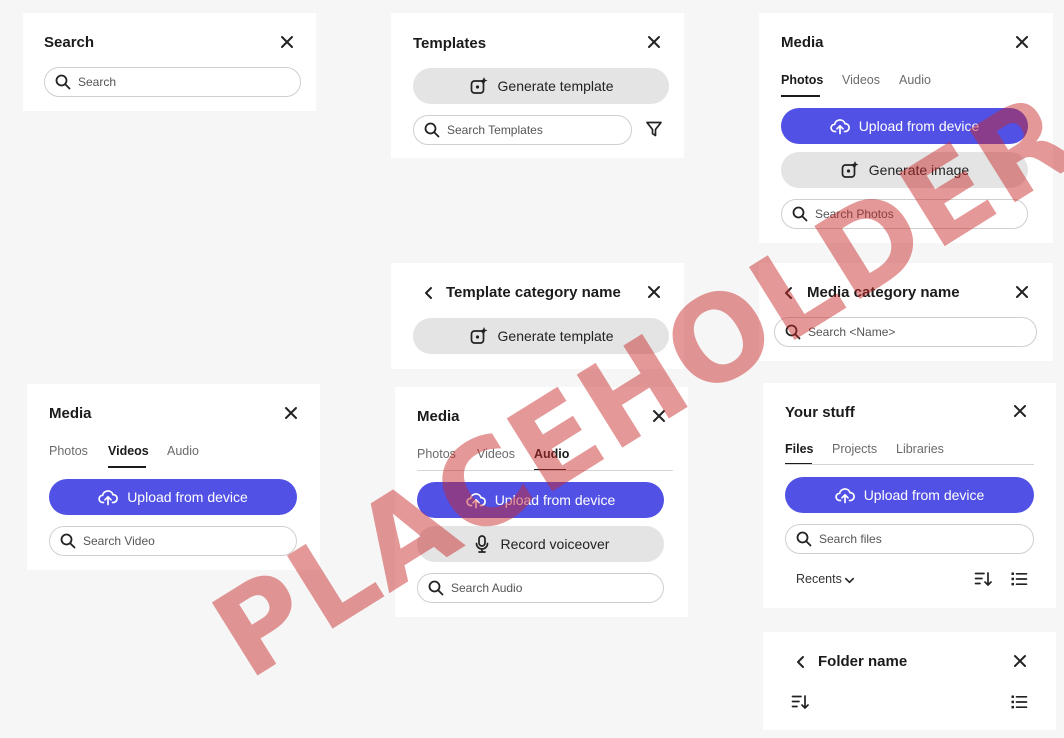 The width and height of the screenshot is (1064, 738). Describe the element at coordinates (904, 214) in the screenshot. I see `search-input: Search Photos` at that location.